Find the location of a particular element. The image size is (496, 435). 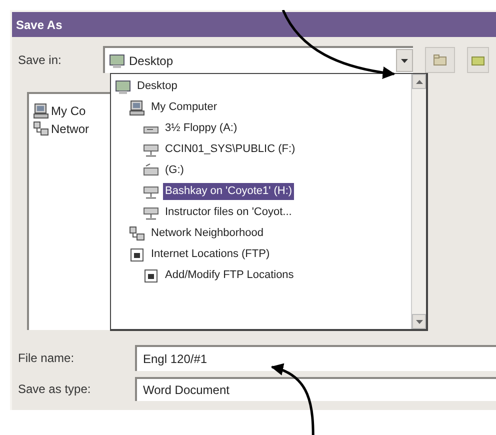

toolbar-button is located at coordinates (478, 59).